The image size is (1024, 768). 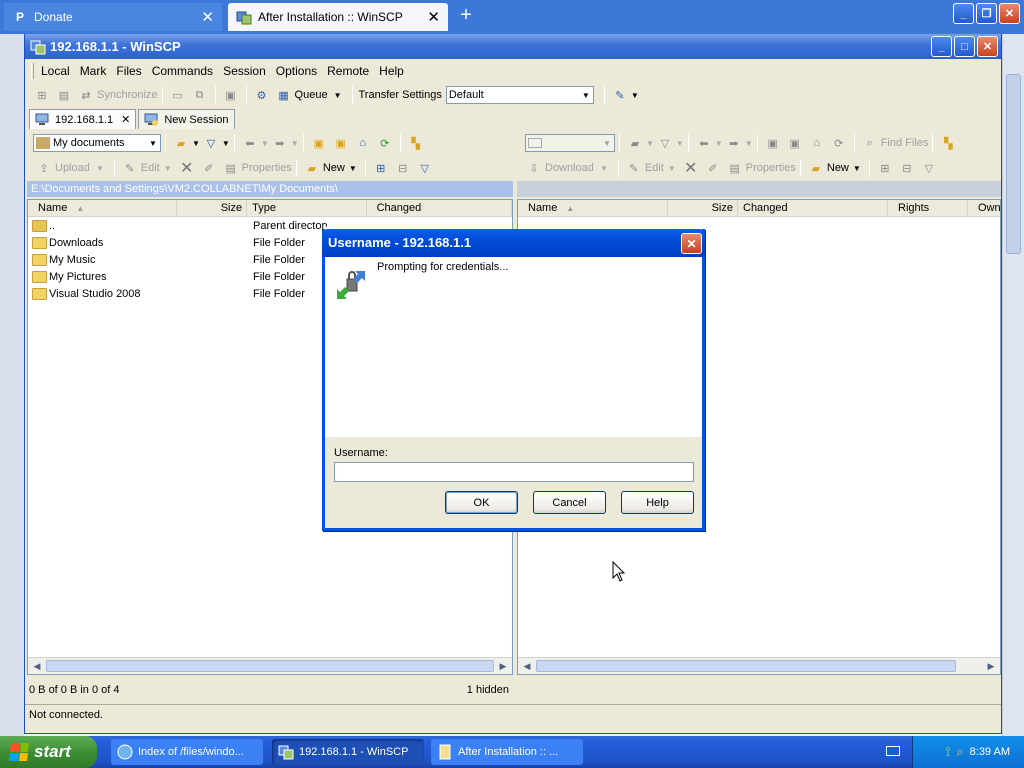 What do you see at coordinates (813, 208) in the screenshot?
I see `column-changed: Changed` at bounding box center [813, 208].